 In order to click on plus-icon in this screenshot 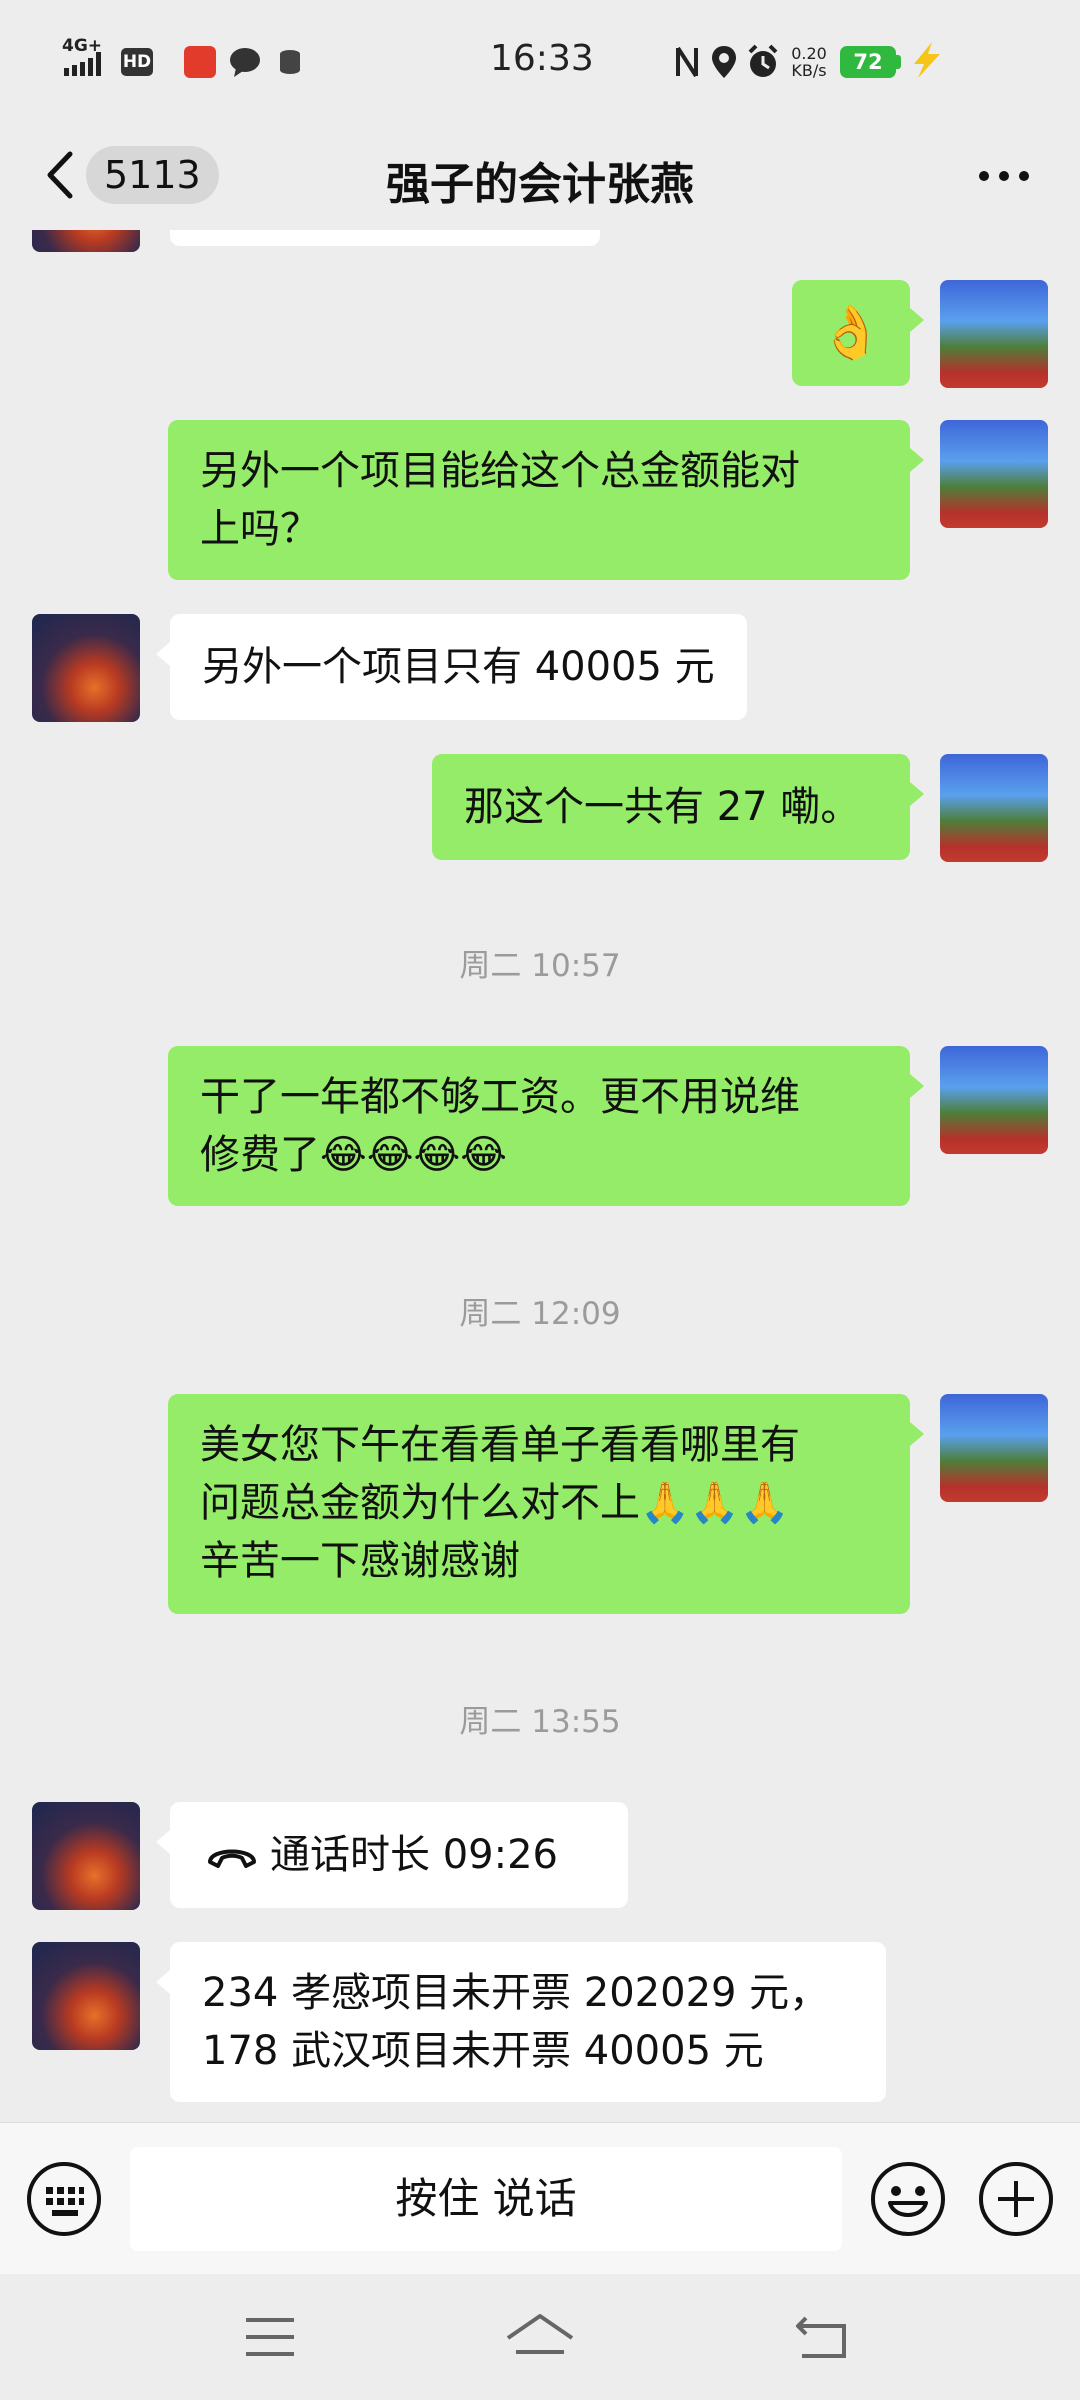, I will do `click(1016, 2199)`.